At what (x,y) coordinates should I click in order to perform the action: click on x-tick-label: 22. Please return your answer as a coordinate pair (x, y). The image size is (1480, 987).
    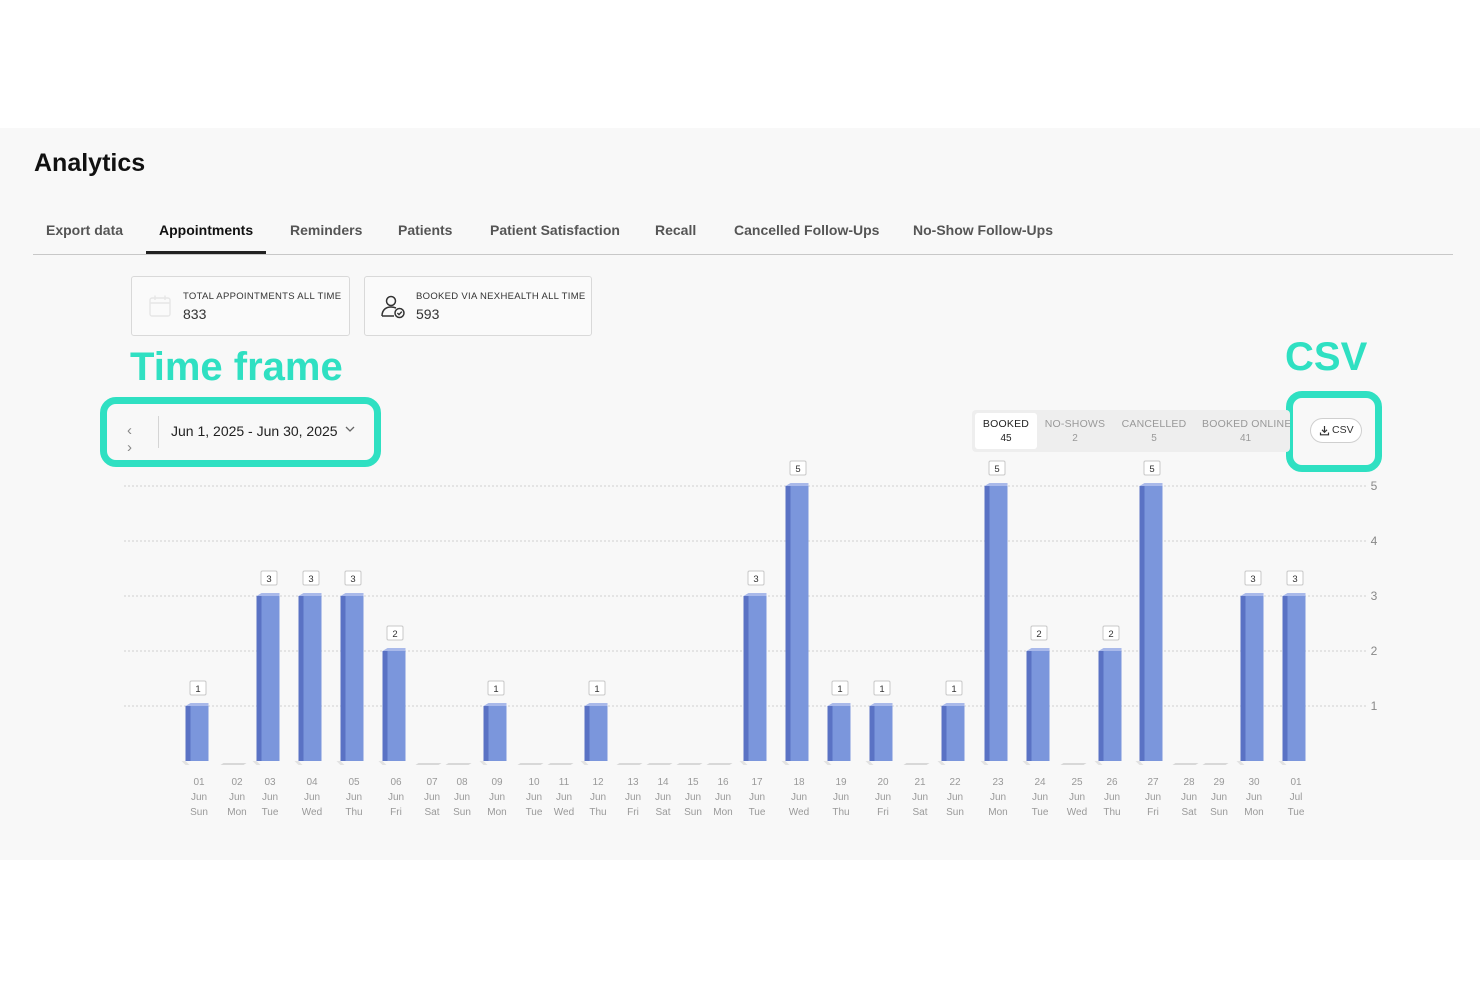
    Looking at the image, I should click on (955, 782).